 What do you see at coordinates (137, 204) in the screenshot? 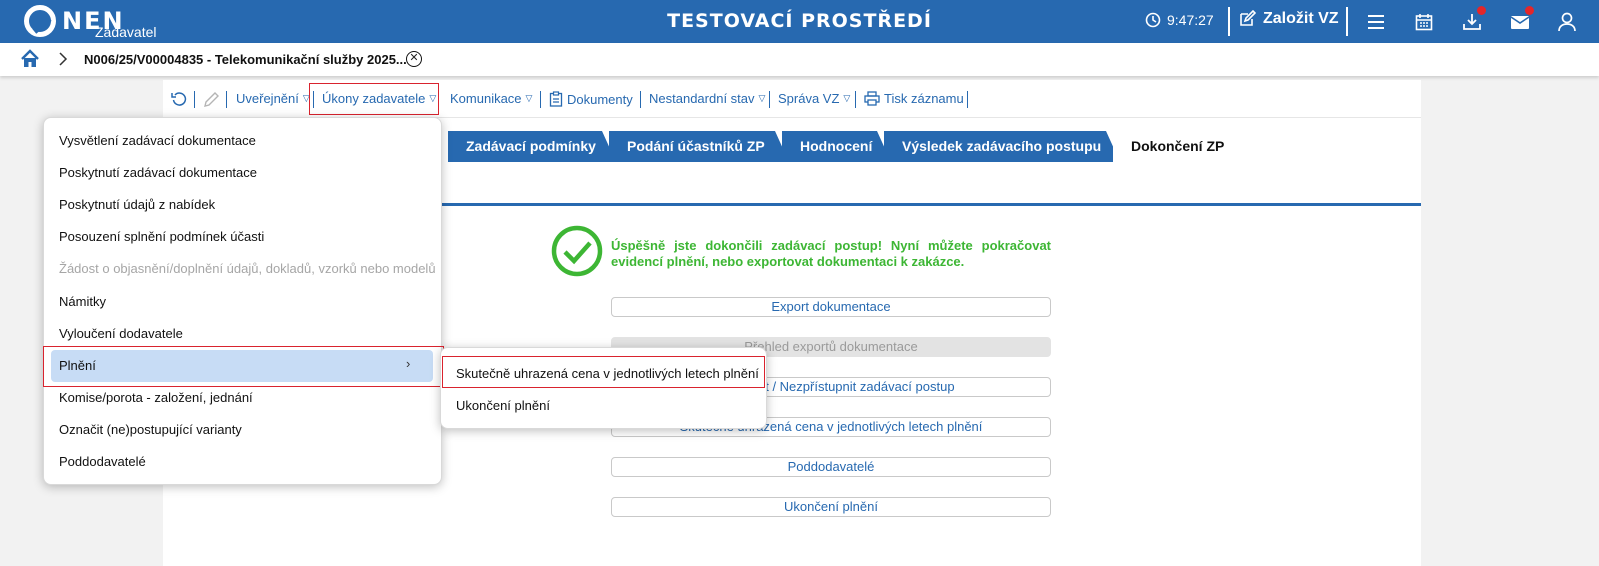
I see `menu-item-offer-data: Poskytnutí údajů z nabídek` at bounding box center [137, 204].